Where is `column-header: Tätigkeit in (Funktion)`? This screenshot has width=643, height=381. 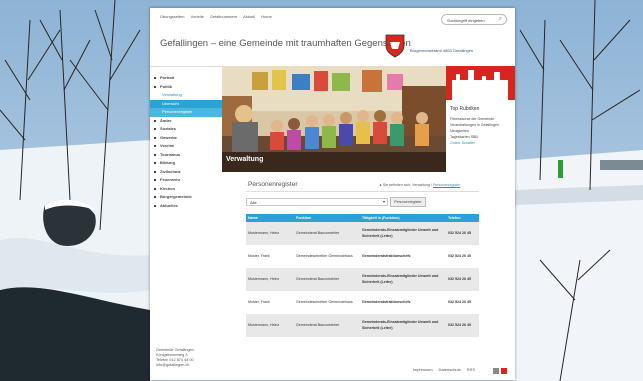 column-header: Tätigkeit in (Funktion) is located at coordinates (403, 218).